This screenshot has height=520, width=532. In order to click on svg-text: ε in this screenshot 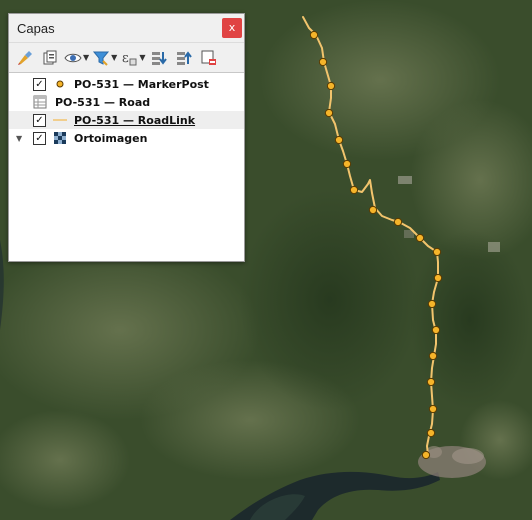, I will do `click(125, 58)`.